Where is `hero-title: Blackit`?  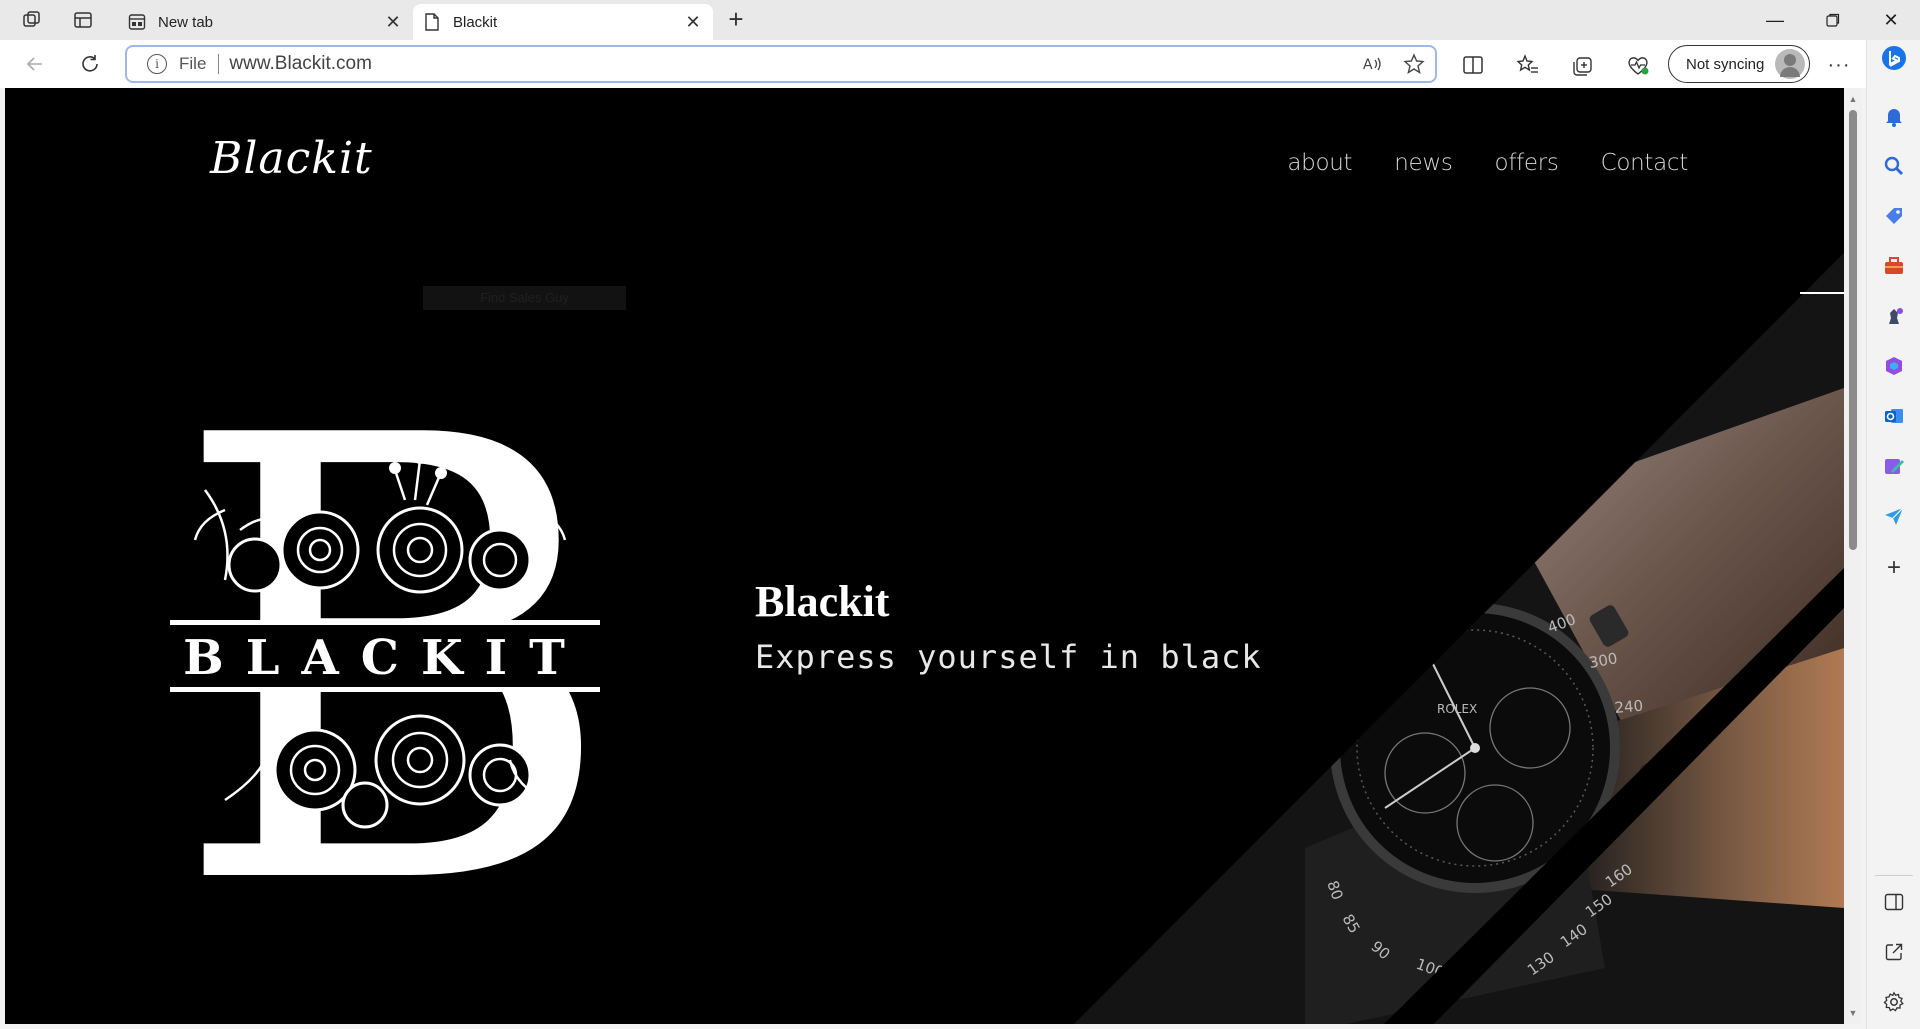 hero-title: Blackit is located at coordinates (822, 601).